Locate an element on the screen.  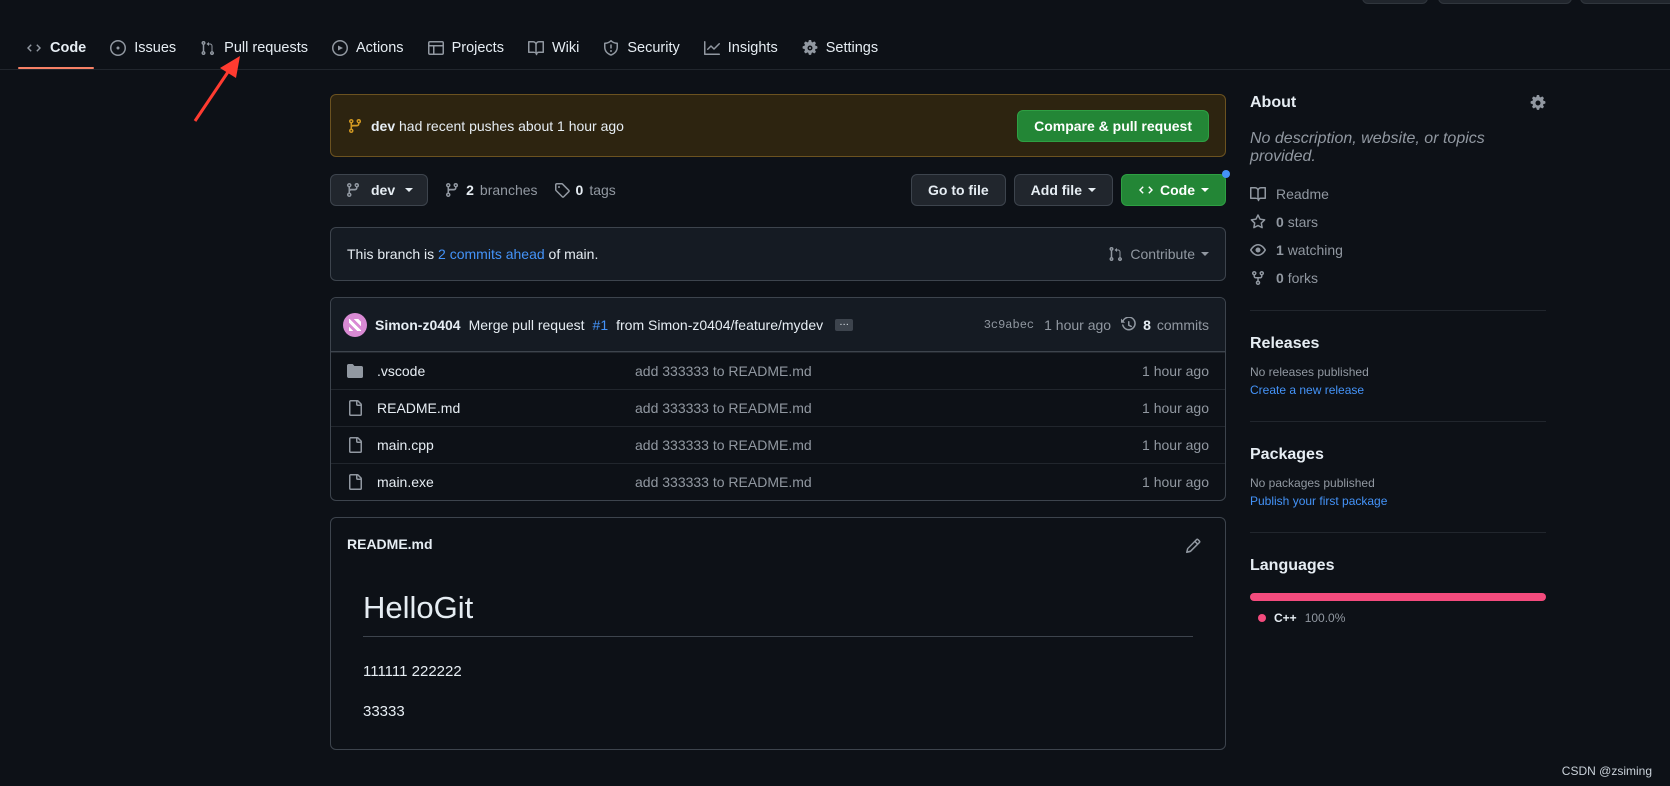
tab-code: Code is located at coordinates (56, 49).